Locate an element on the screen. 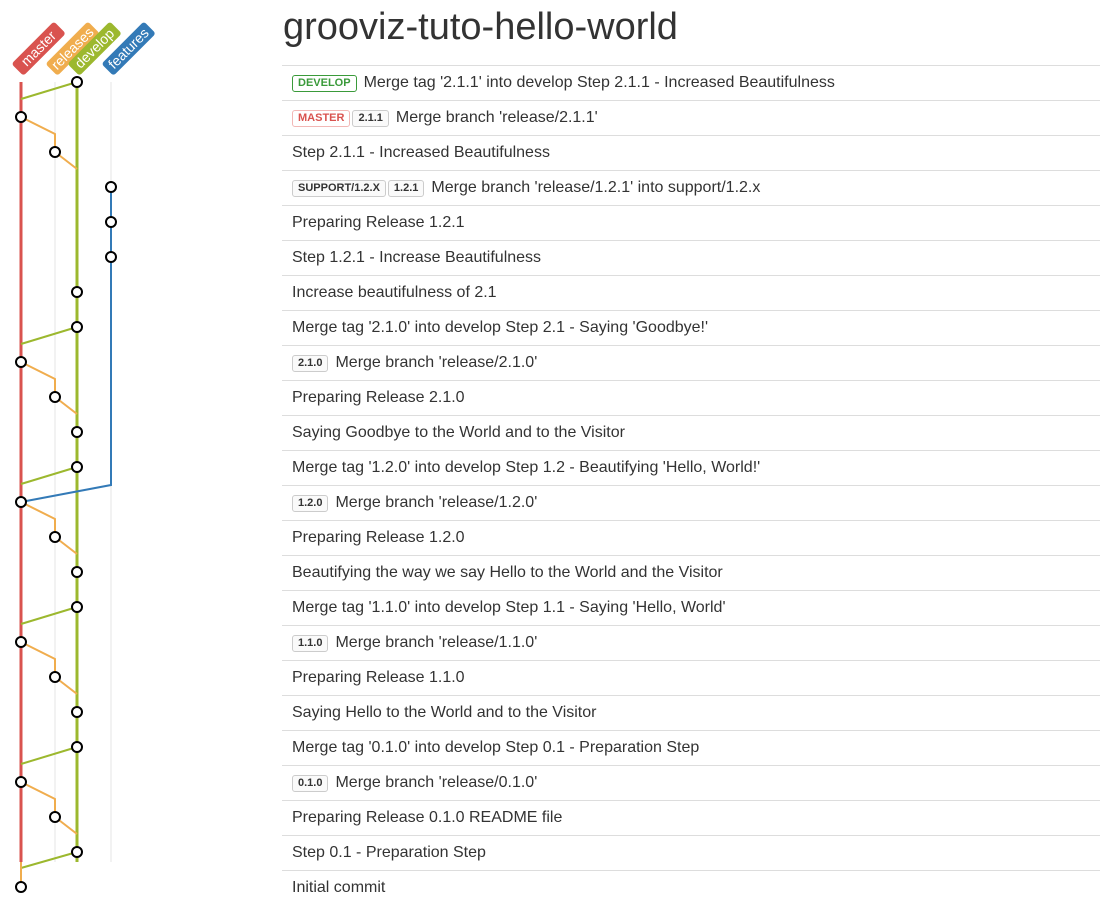 This screenshot has height=913, width=1100. ref-badge-version: 0.1.0 is located at coordinates (310, 783).